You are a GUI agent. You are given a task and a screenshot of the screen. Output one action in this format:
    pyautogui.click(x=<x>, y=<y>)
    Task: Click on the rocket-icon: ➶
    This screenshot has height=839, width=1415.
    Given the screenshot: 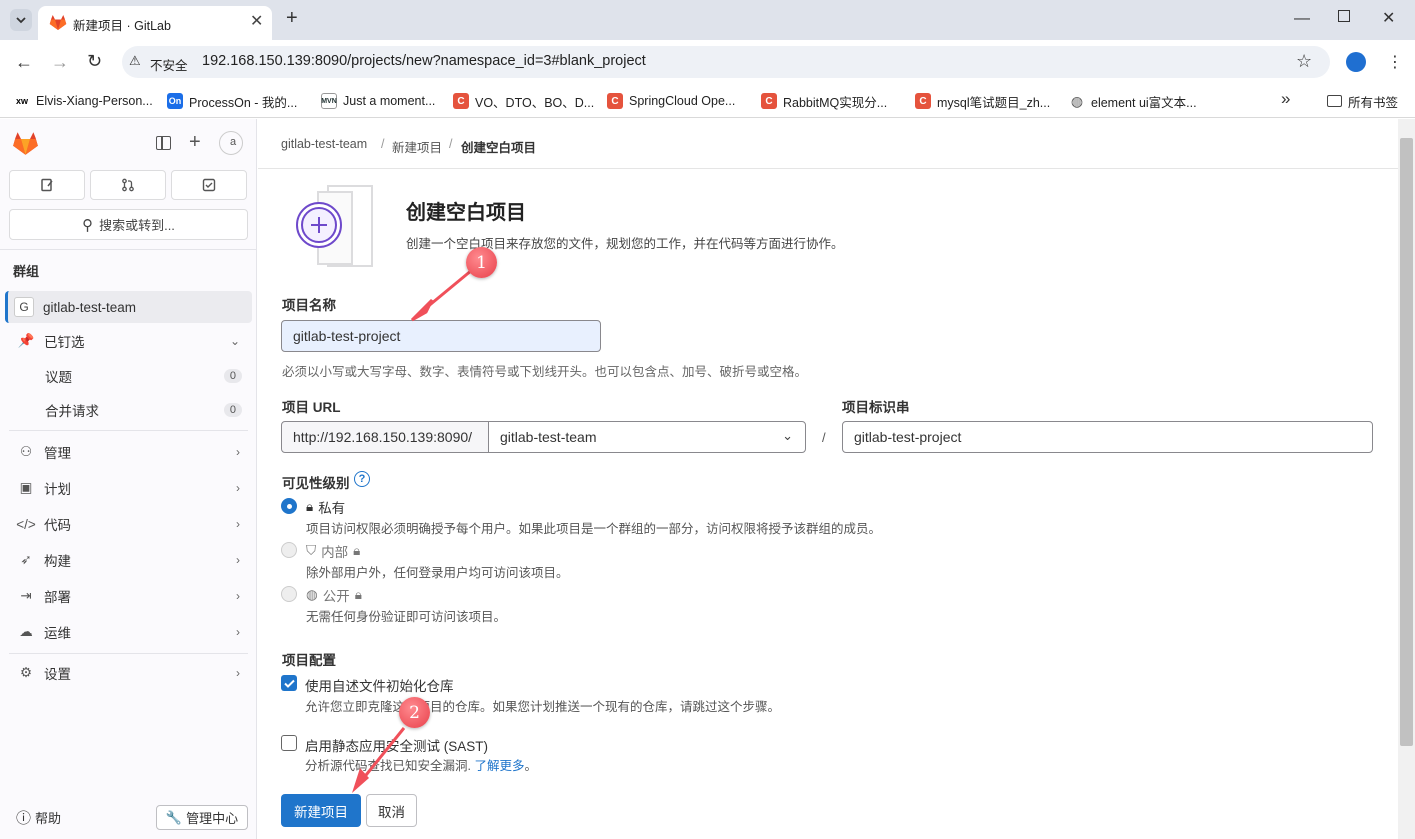 What is the action you would take?
    pyautogui.click(x=26, y=559)
    